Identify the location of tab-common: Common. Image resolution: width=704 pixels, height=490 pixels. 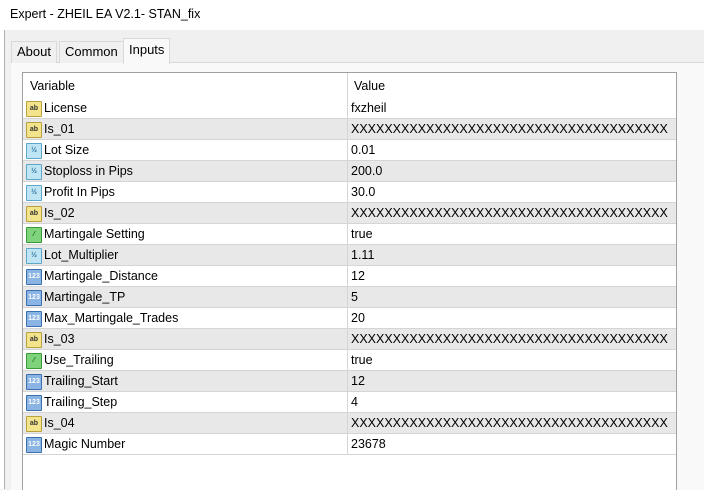
(91, 52).